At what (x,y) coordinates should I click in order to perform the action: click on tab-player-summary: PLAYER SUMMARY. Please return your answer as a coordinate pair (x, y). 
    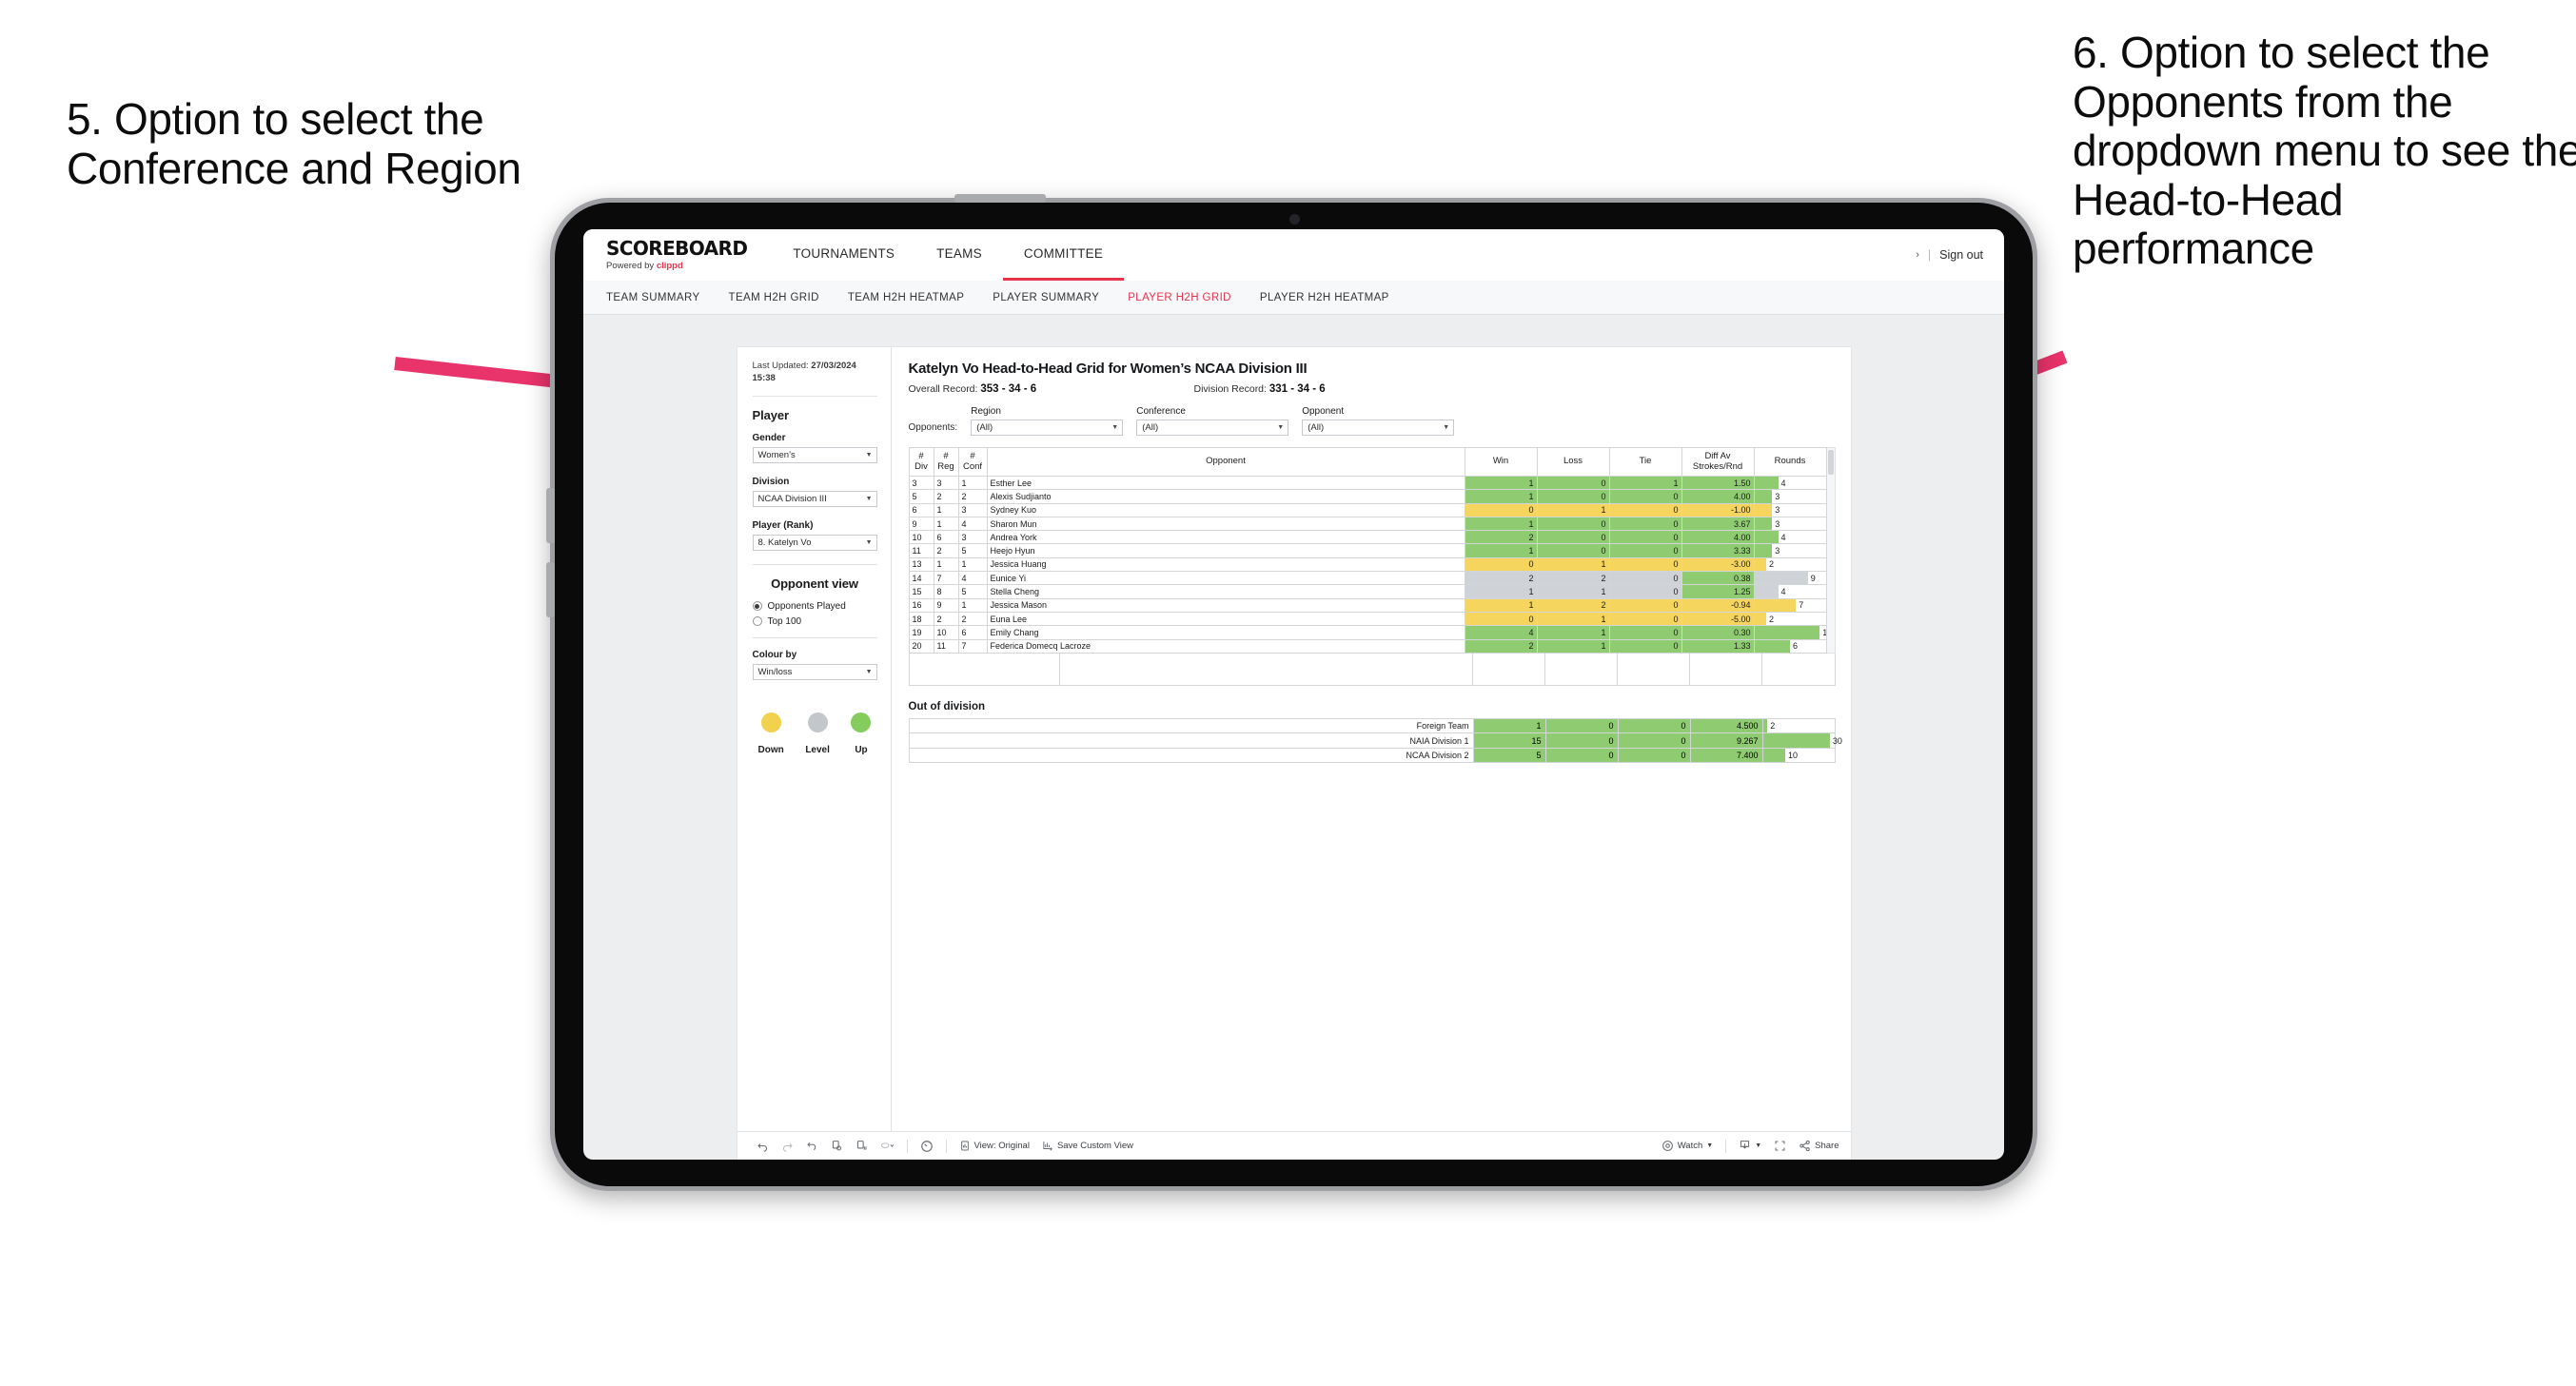
    Looking at the image, I should click on (1046, 297).